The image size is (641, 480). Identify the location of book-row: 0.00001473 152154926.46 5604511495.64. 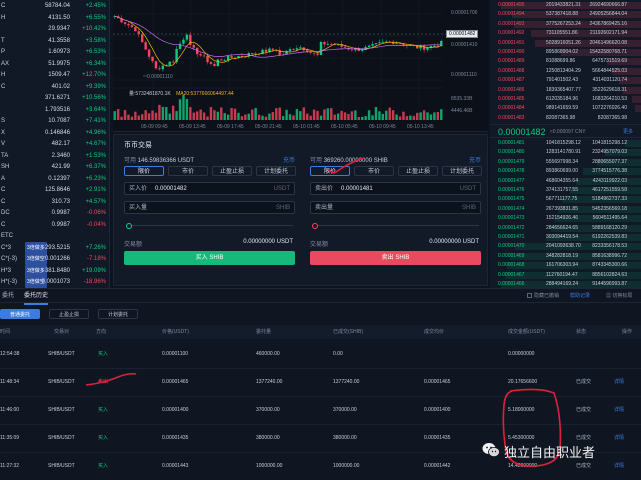
(565, 218).